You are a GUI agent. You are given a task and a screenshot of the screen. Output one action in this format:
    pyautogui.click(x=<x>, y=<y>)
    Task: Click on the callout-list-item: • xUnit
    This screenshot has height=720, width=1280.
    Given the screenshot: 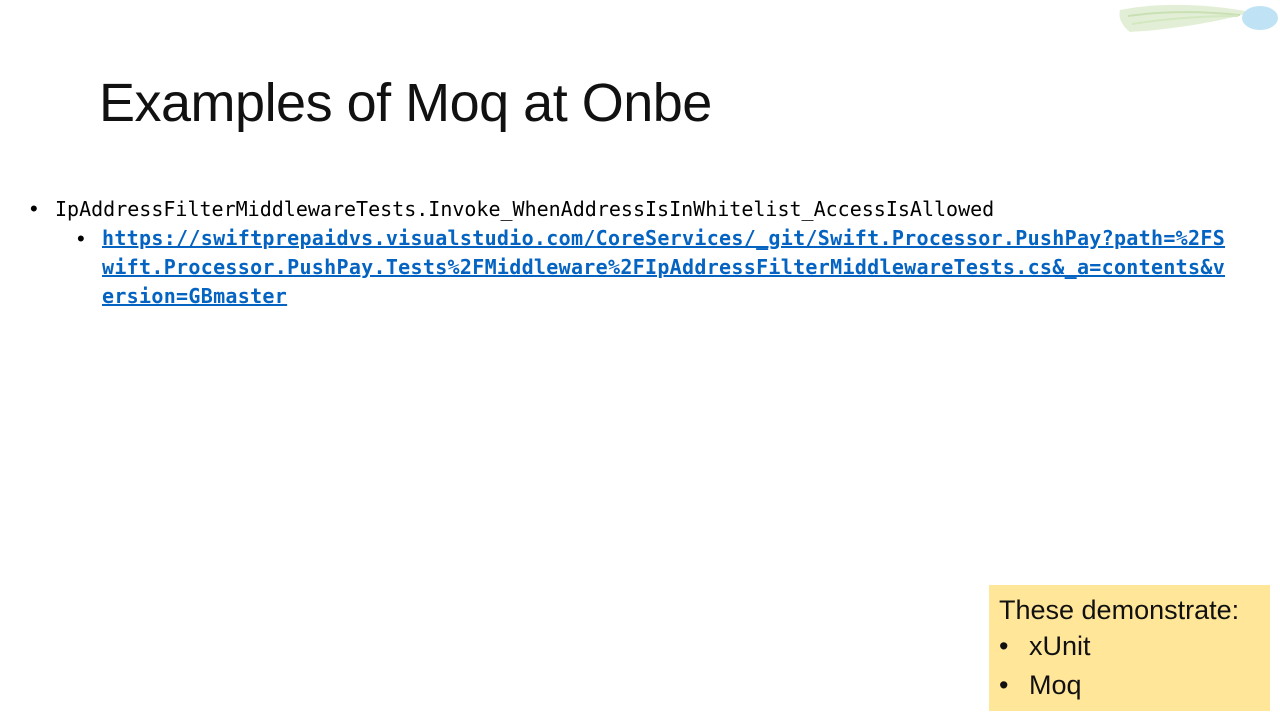 What is the action you would take?
    pyautogui.click(x=1129, y=646)
    